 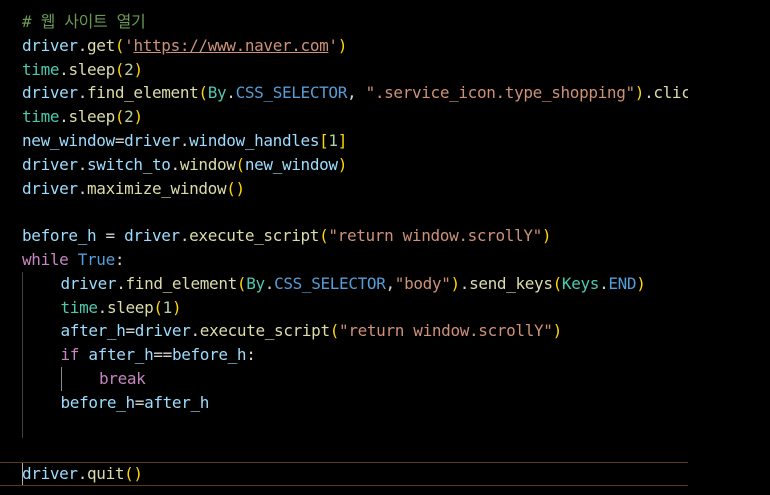 I want to click on code-line: time.sleep(1), so click(x=344, y=307).